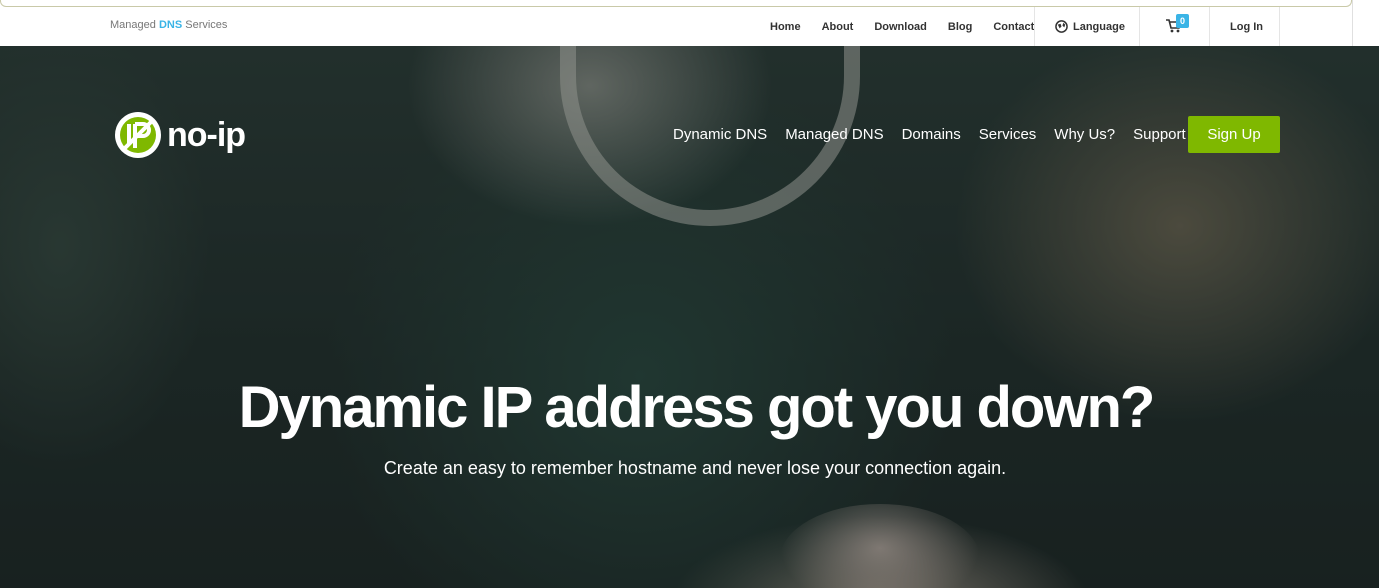 This screenshot has height=588, width=1379. Describe the element at coordinates (1365, 23) in the screenshot. I see `scrollbar` at that location.